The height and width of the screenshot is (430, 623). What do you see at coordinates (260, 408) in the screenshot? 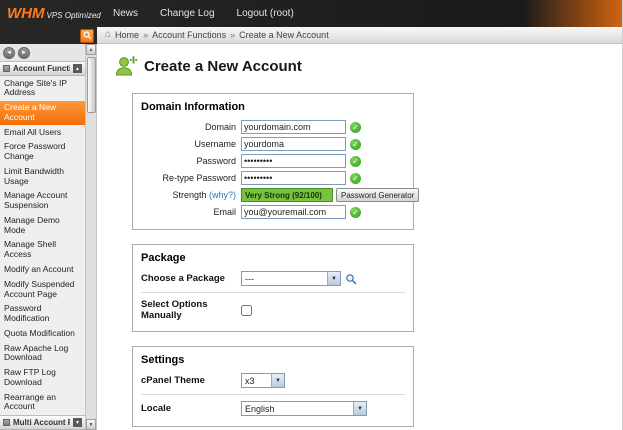
I see `locale-value: English` at bounding box center [260, 408].